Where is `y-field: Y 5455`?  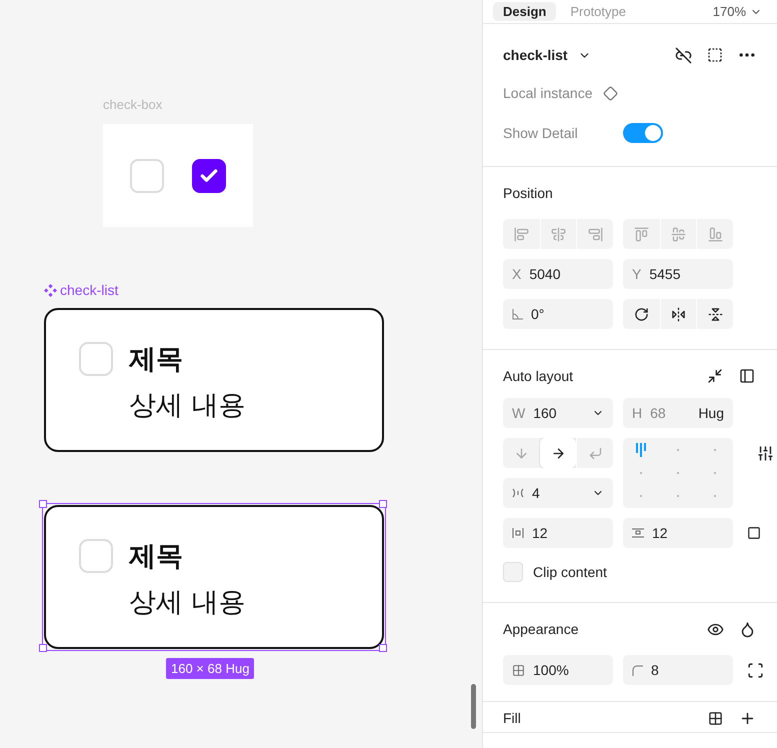
y-field: Y 5455 is located at coordinates (678, 274).